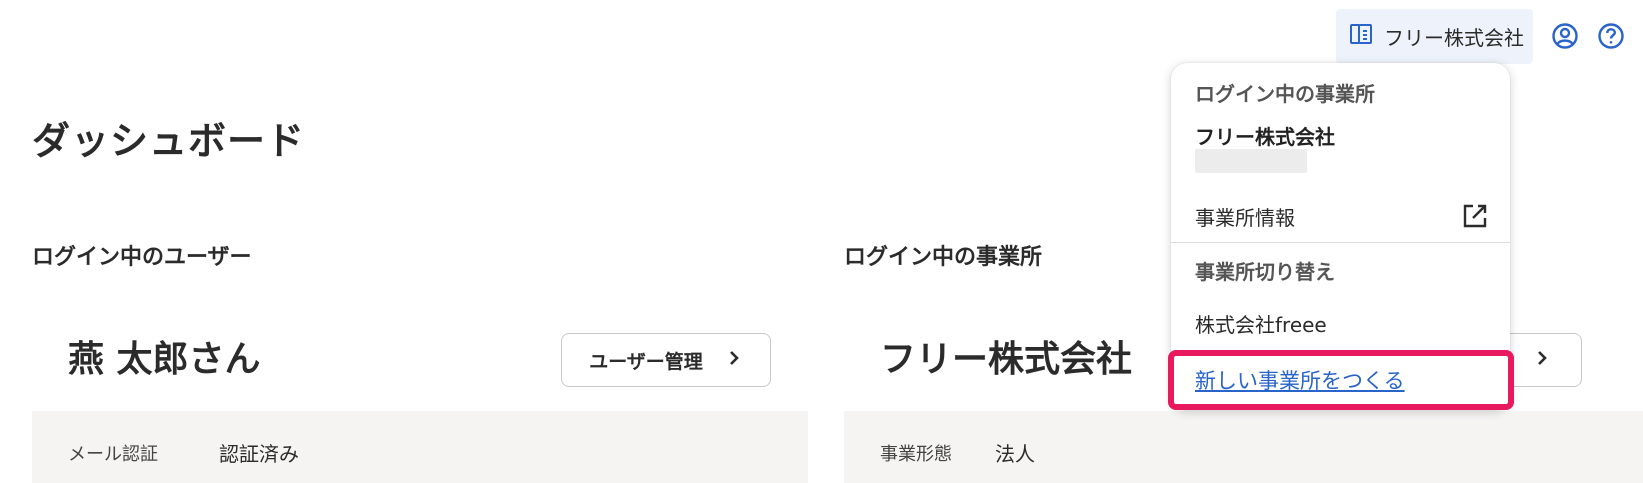 This screenshot has width=1643, height=483. What do you see at coordinates (142, 257) in the screenshot?
I see `user-section-label: ログイン中のユーザー` at bounding box center [142, 257].